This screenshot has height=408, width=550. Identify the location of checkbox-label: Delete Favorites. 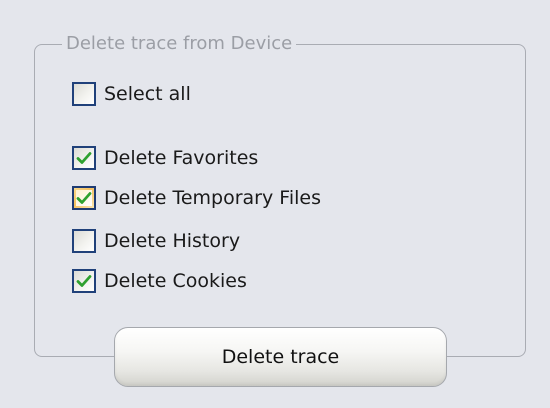
(181, 158).